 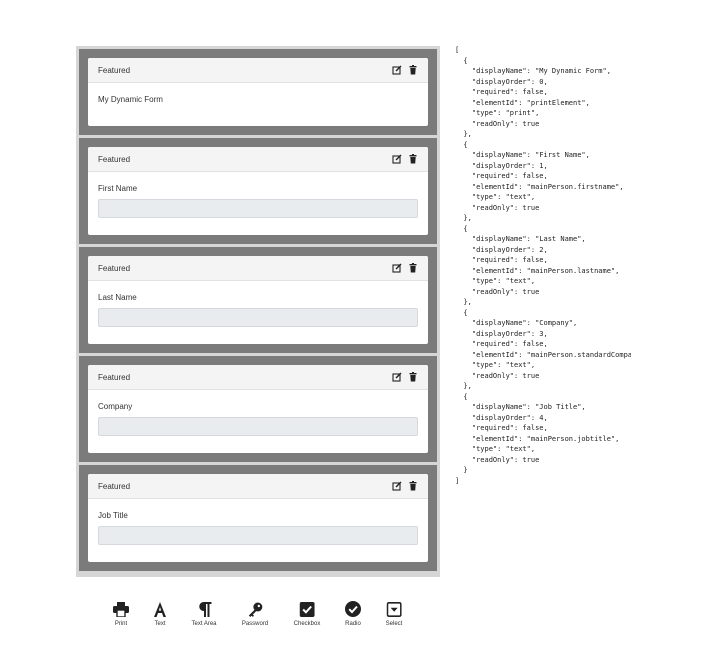 I want to click on drop-slot: Featured Job Title, so click(x=258, y=518).